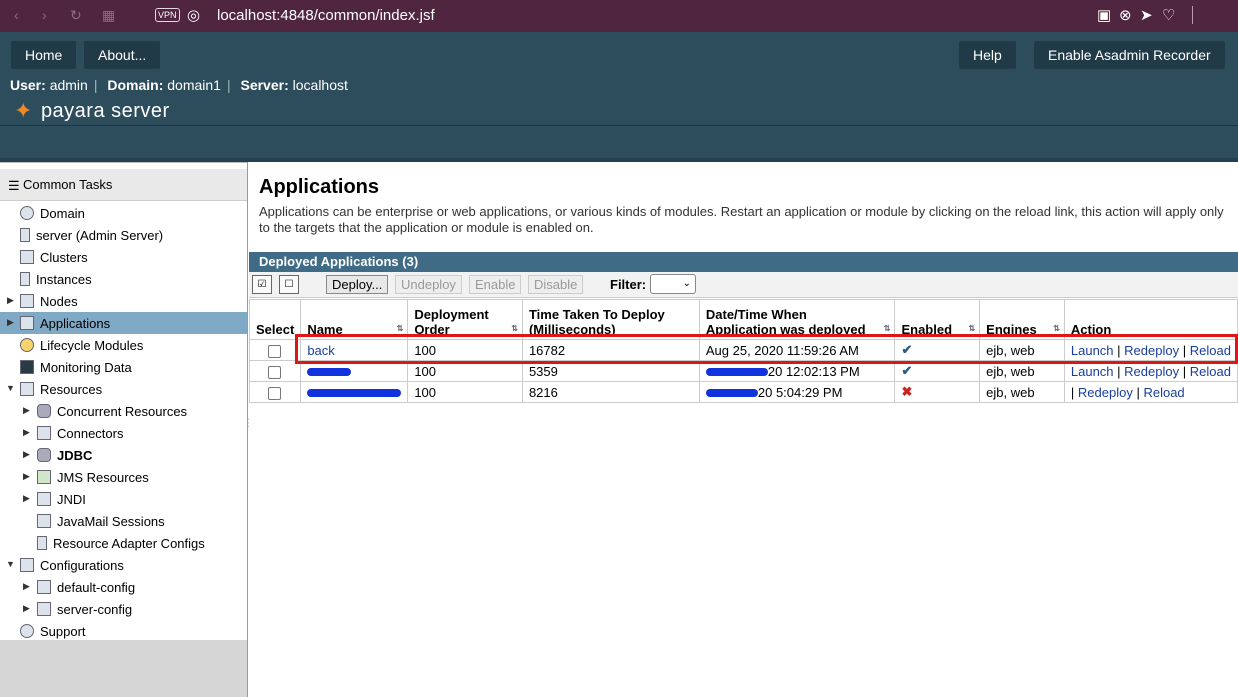  I want to click on sidebar-item-label: JavaMail Sessions, so click(111, 521).